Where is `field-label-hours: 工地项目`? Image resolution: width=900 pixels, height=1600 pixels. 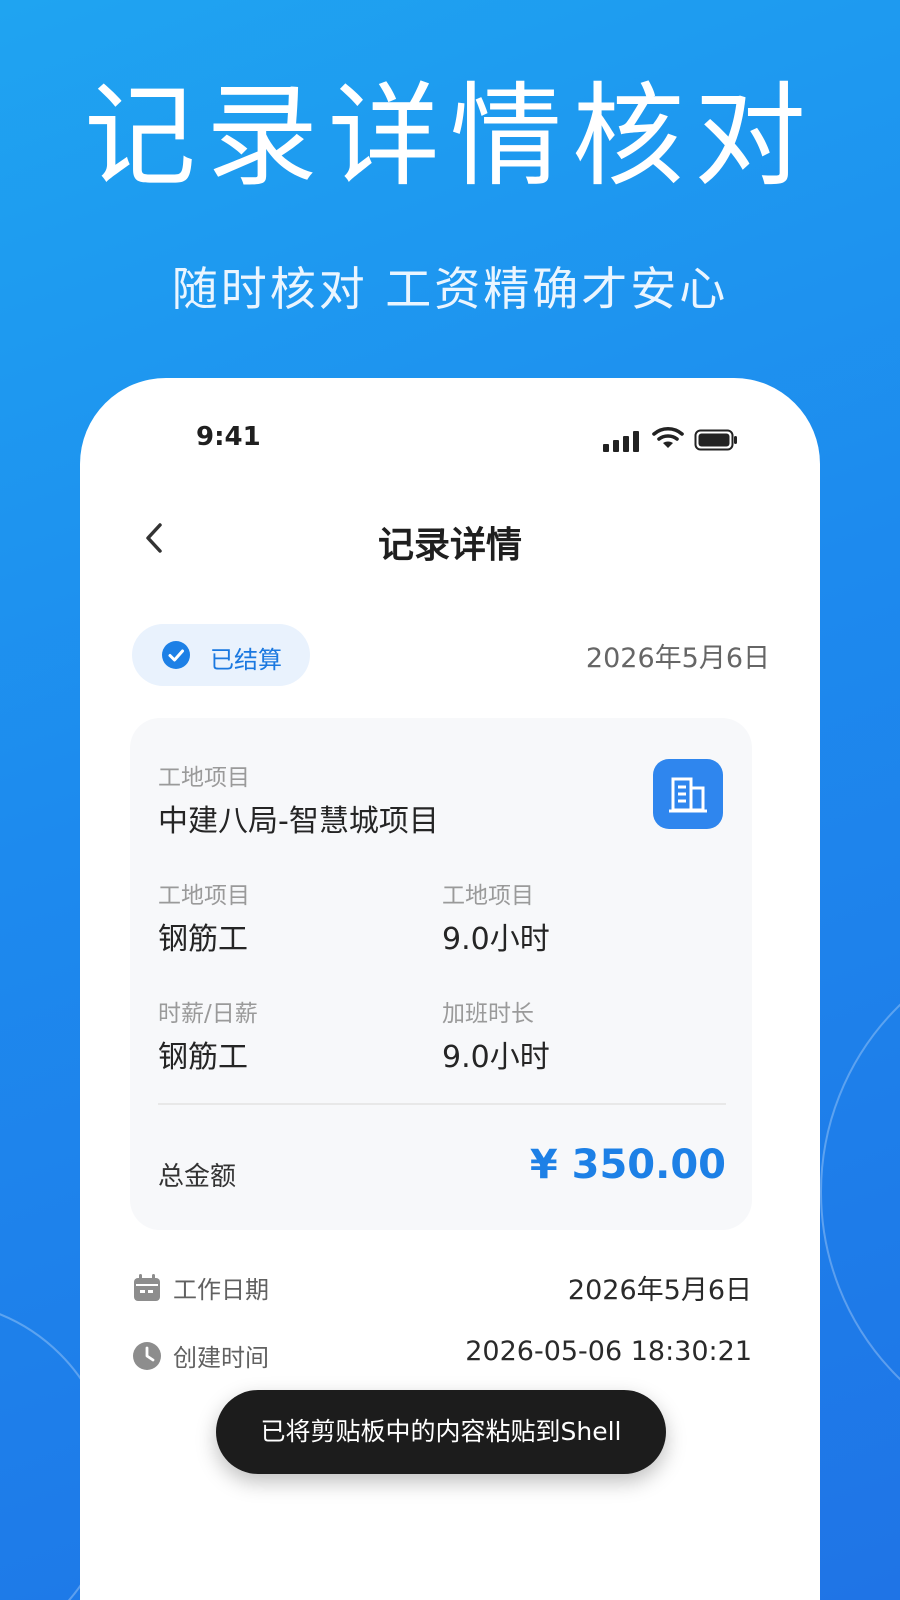
field-label-hours: 工地项目 is located at coordinates (488, 896).